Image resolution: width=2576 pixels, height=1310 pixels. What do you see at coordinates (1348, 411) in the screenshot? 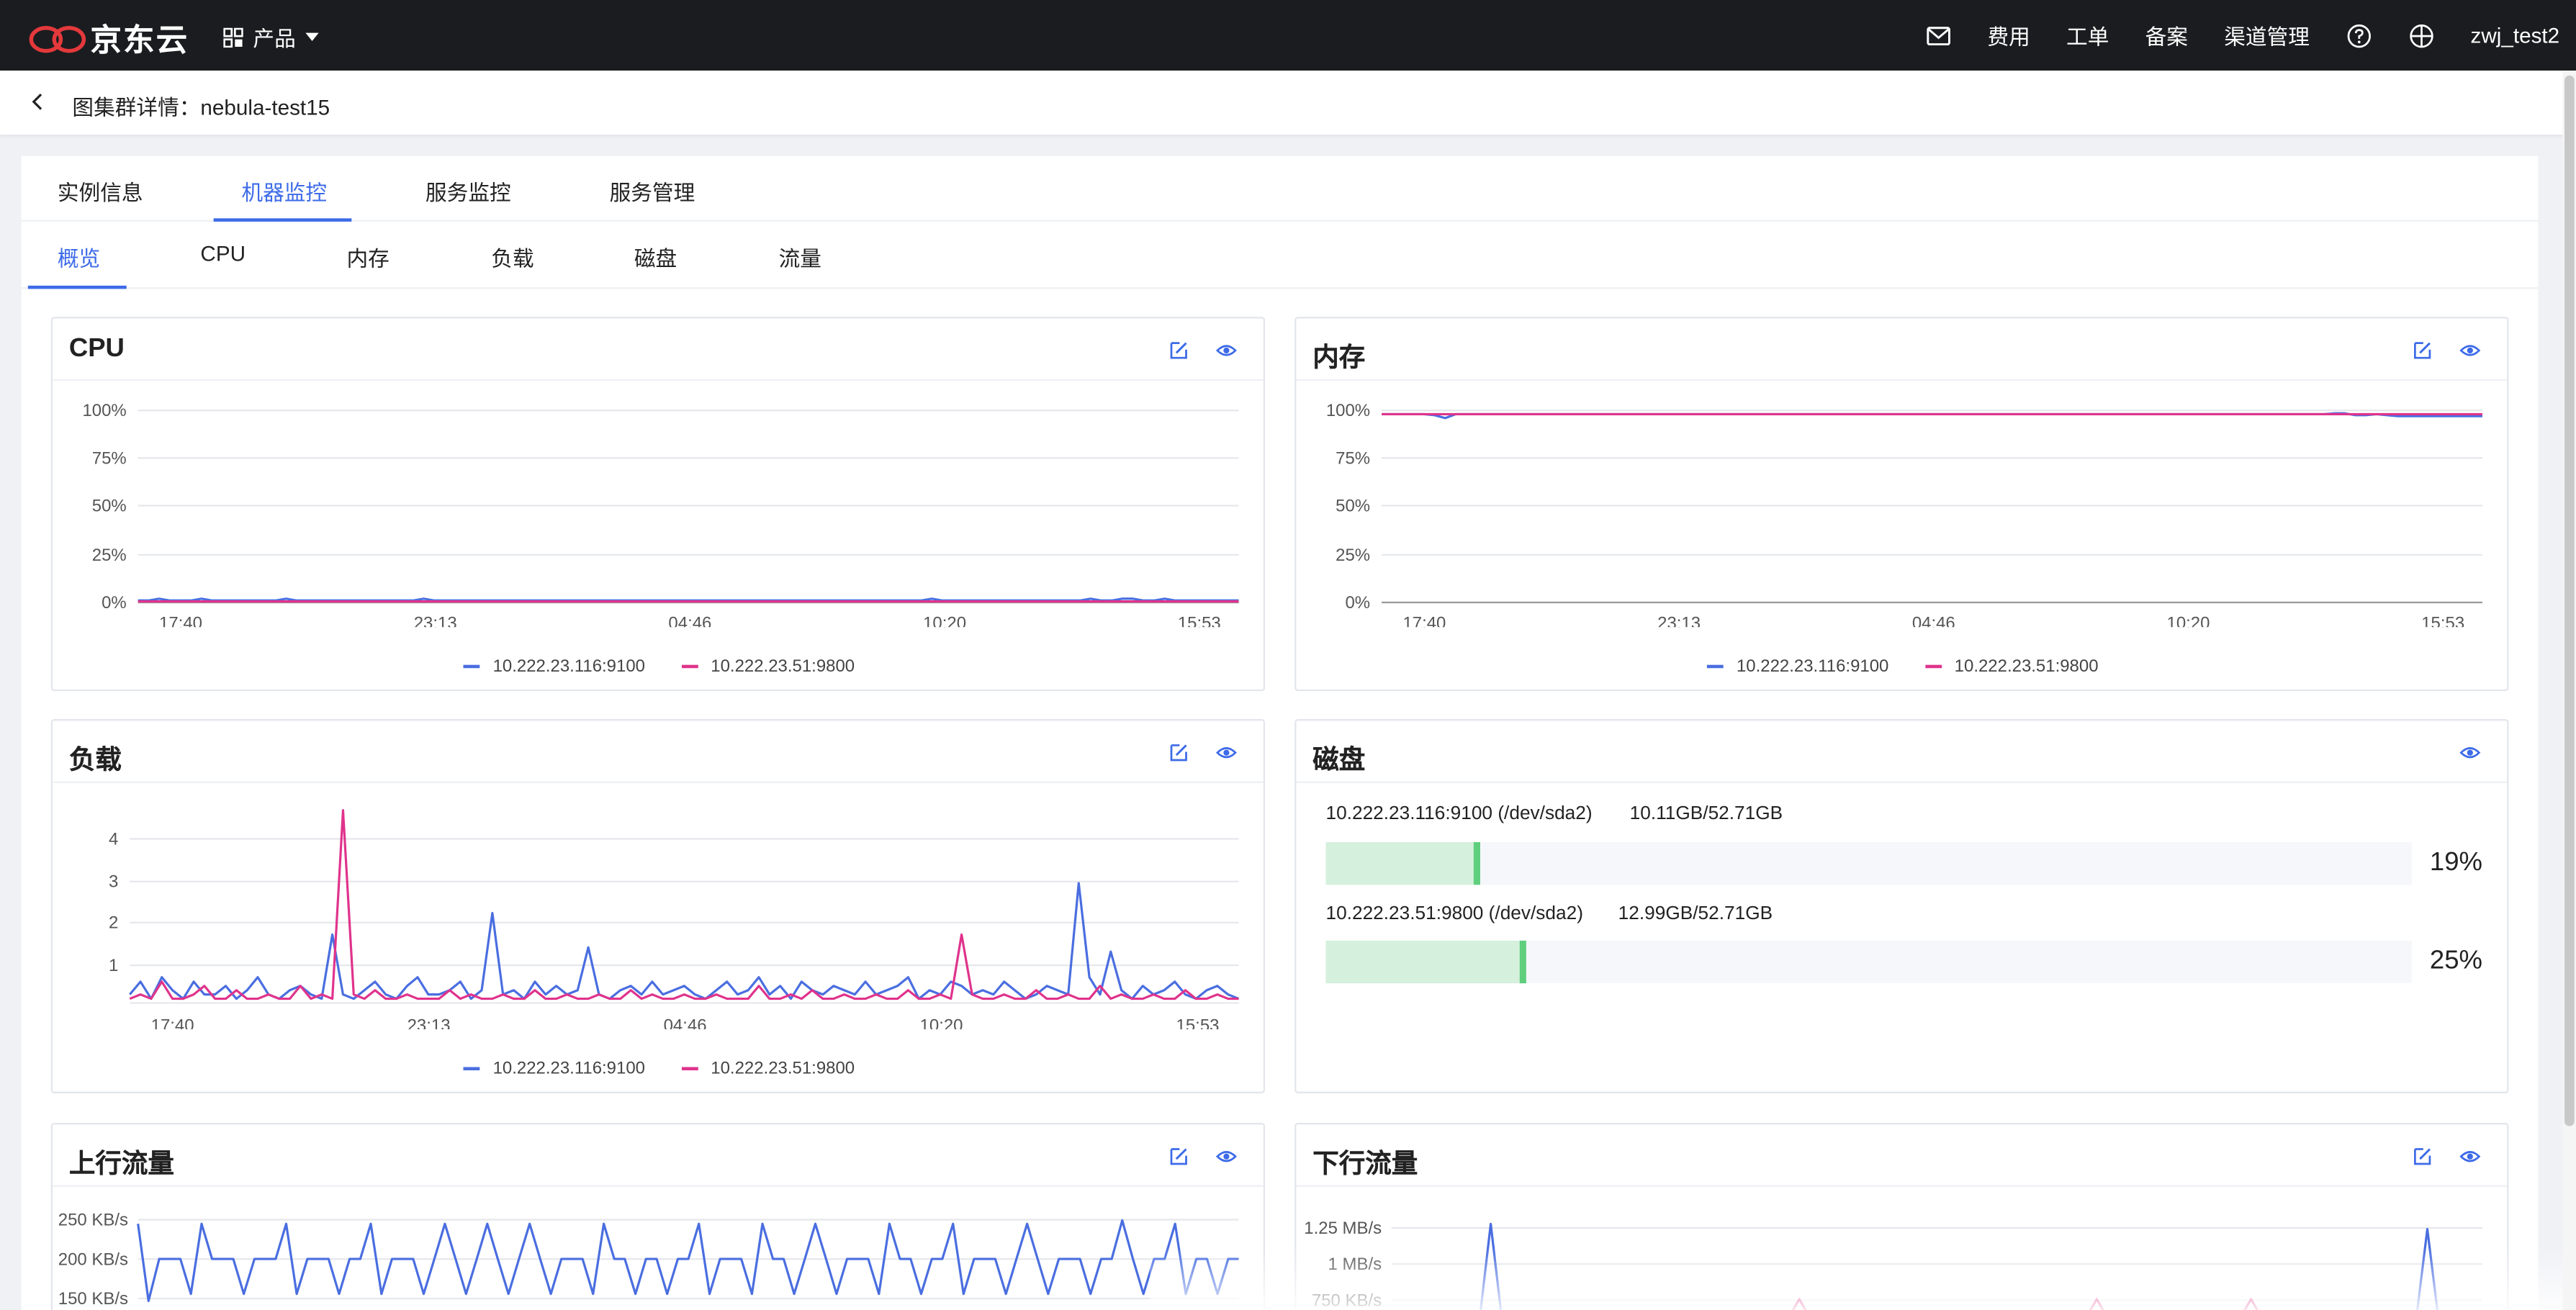
I see `y-tick-label: 100%` at bounding box center [1348, 411].